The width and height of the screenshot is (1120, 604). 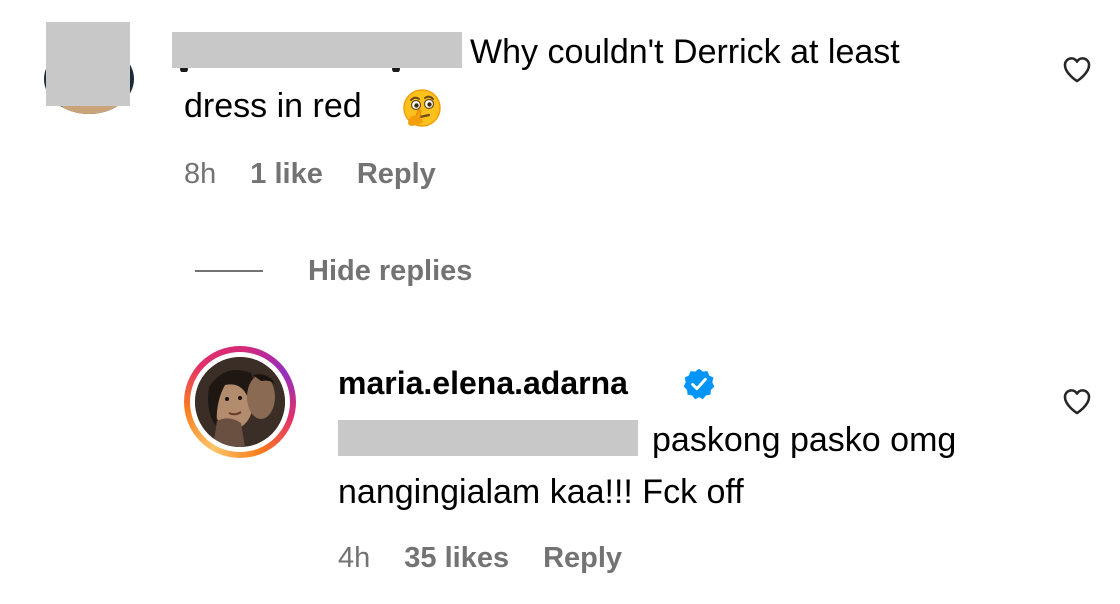 What do you see at coordinates (685, 52) in the screenshot?
I see `comment-text: Why couldn't Derrick at least` at bounding box center [685, 52].